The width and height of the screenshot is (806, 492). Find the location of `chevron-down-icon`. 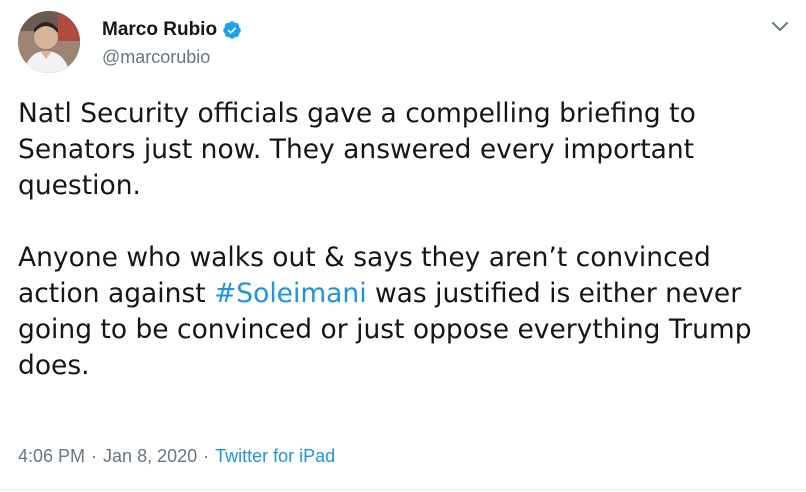

chevron-down-icon is located at coordinates (780, 26).